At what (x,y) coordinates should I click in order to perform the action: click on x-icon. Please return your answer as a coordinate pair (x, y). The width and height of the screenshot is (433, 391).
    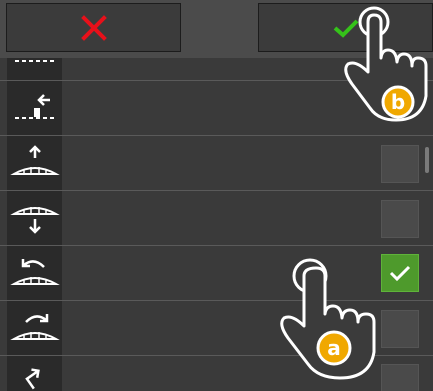
    Looking at the image, I should click on (93, 27).